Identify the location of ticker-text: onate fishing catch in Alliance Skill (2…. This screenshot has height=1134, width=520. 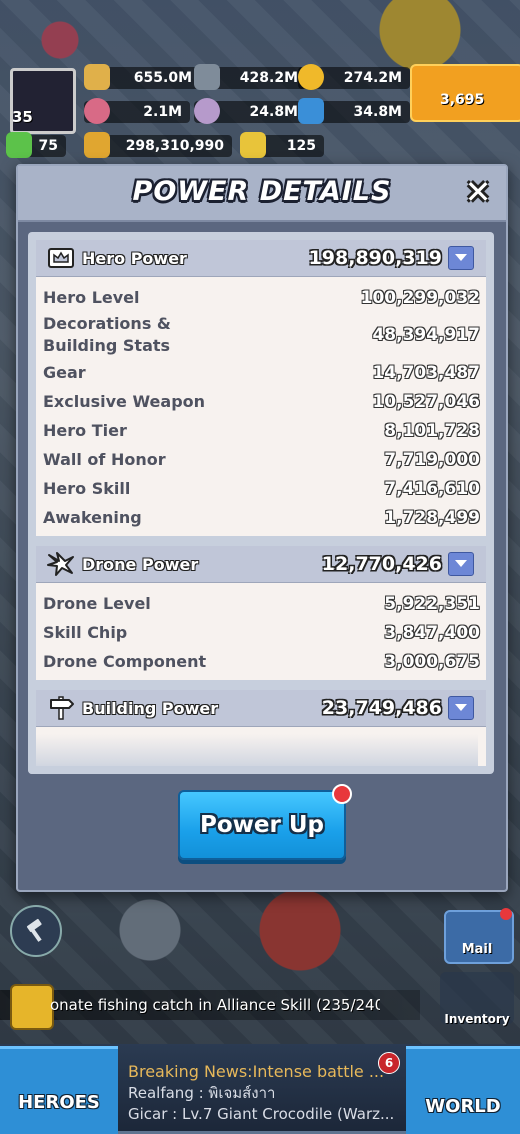
(215, 1005).